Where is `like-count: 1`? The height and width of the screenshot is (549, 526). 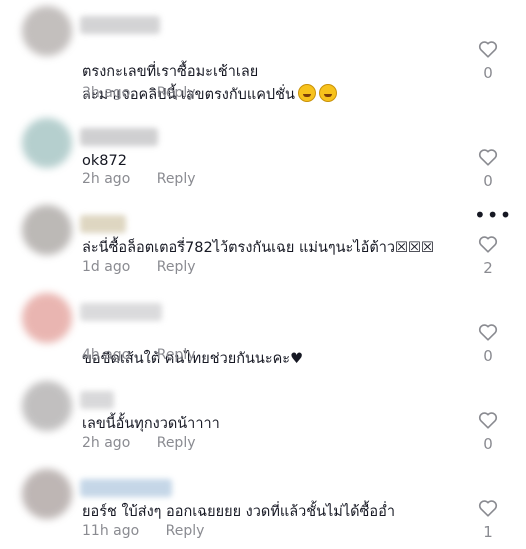
like-count: 1 is located at coordinates (488, 532).